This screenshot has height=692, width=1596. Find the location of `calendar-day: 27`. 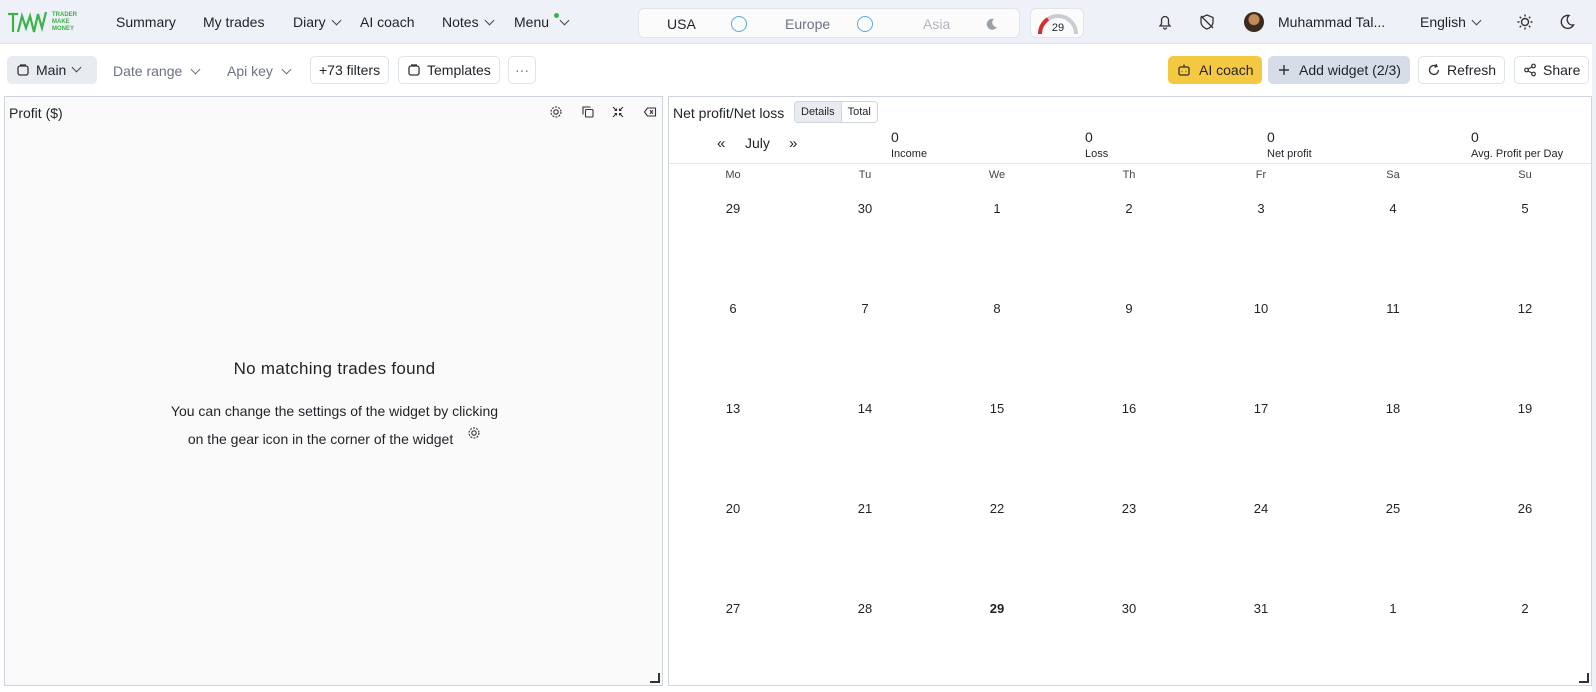

calendar-day: 27 is located at coordinates (733, 608).